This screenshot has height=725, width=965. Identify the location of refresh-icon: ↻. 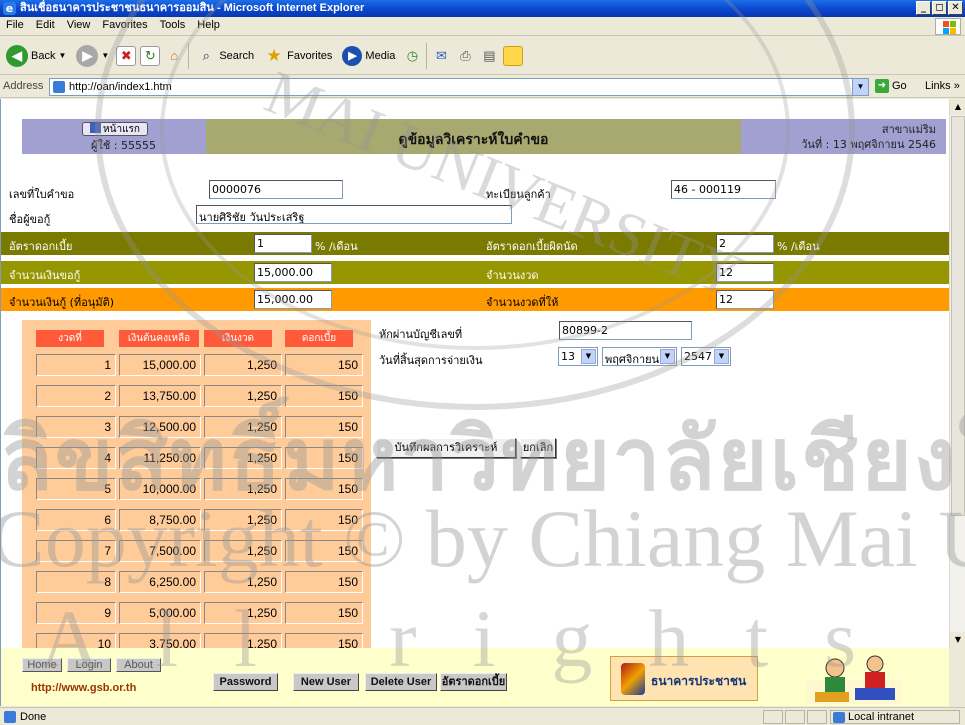
(150, 55).